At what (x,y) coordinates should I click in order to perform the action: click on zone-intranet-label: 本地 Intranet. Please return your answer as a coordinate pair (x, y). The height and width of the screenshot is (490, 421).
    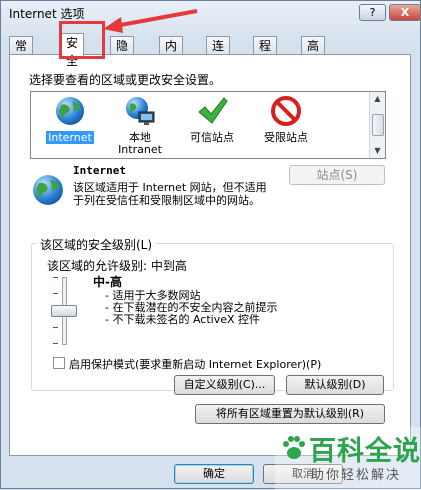
    Looking at the image, I should click on (140, 143).